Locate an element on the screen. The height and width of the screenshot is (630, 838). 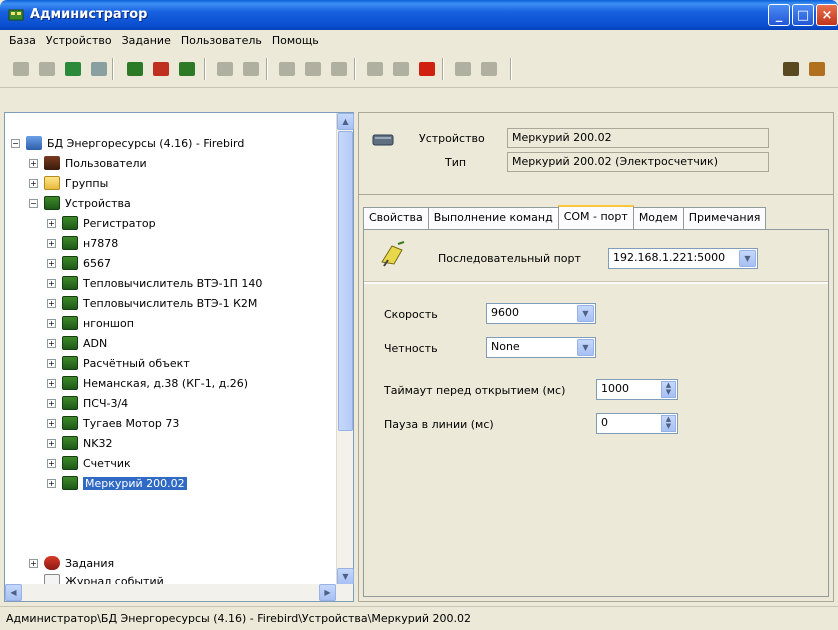
tree-device-item: + Регистратор is located at coordinates (101, 223).